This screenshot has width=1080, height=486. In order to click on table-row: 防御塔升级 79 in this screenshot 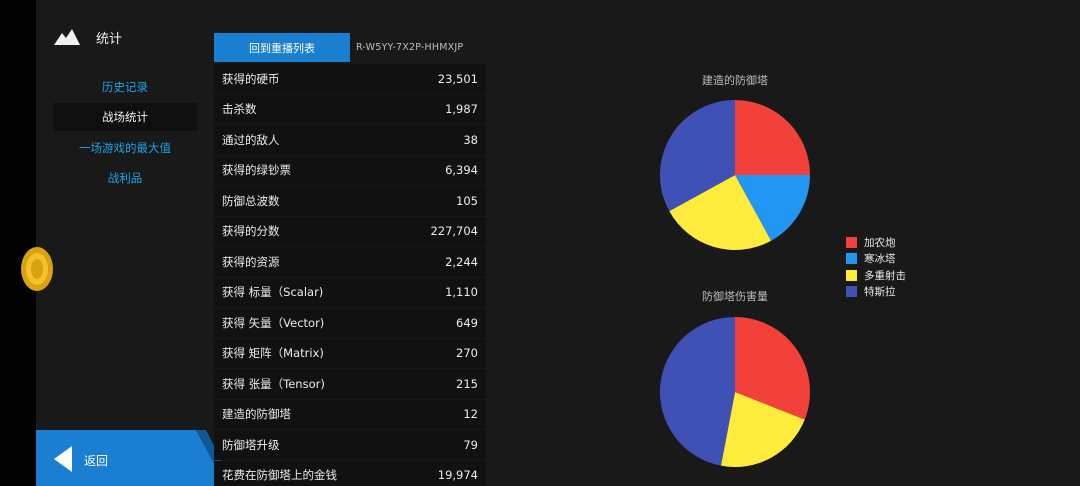, I will do `click(350, 445)`.